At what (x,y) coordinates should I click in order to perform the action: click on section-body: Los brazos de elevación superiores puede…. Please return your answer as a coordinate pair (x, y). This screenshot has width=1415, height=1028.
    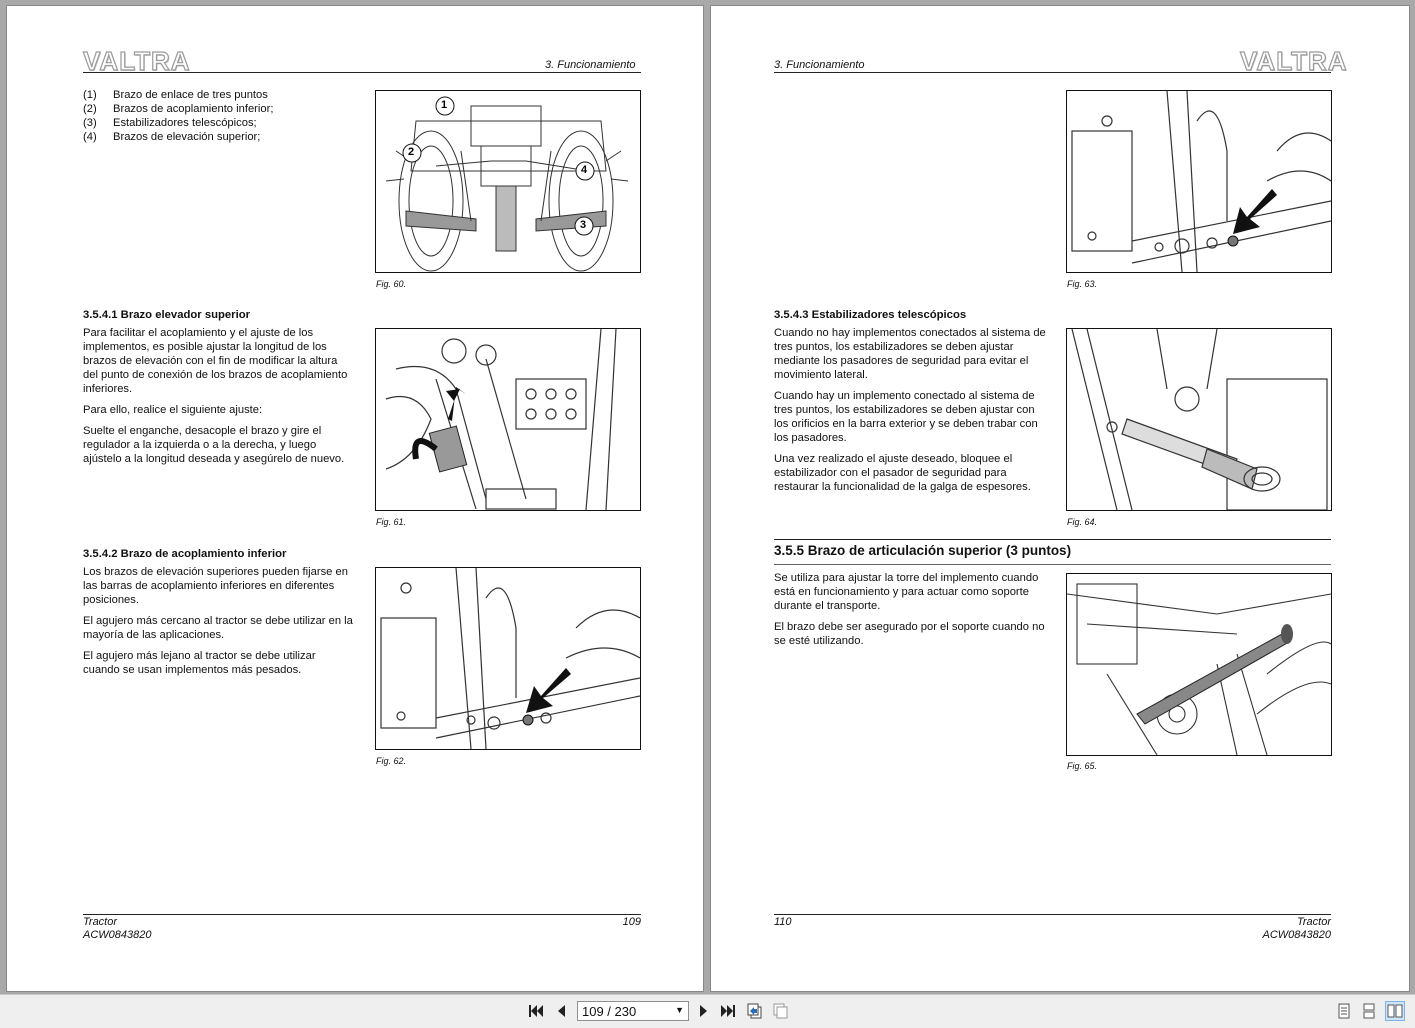
    Looking at the image, I should click on (218, 624).